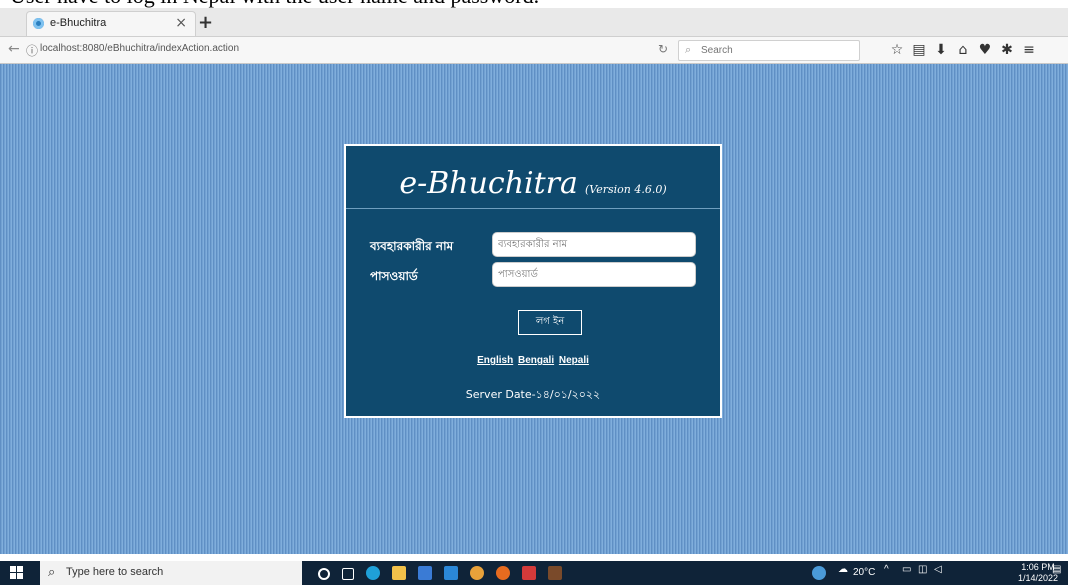 This screenshot has height=585, width=1068. I want to click on language-link-bengali: Bengali, so click(536, 360).